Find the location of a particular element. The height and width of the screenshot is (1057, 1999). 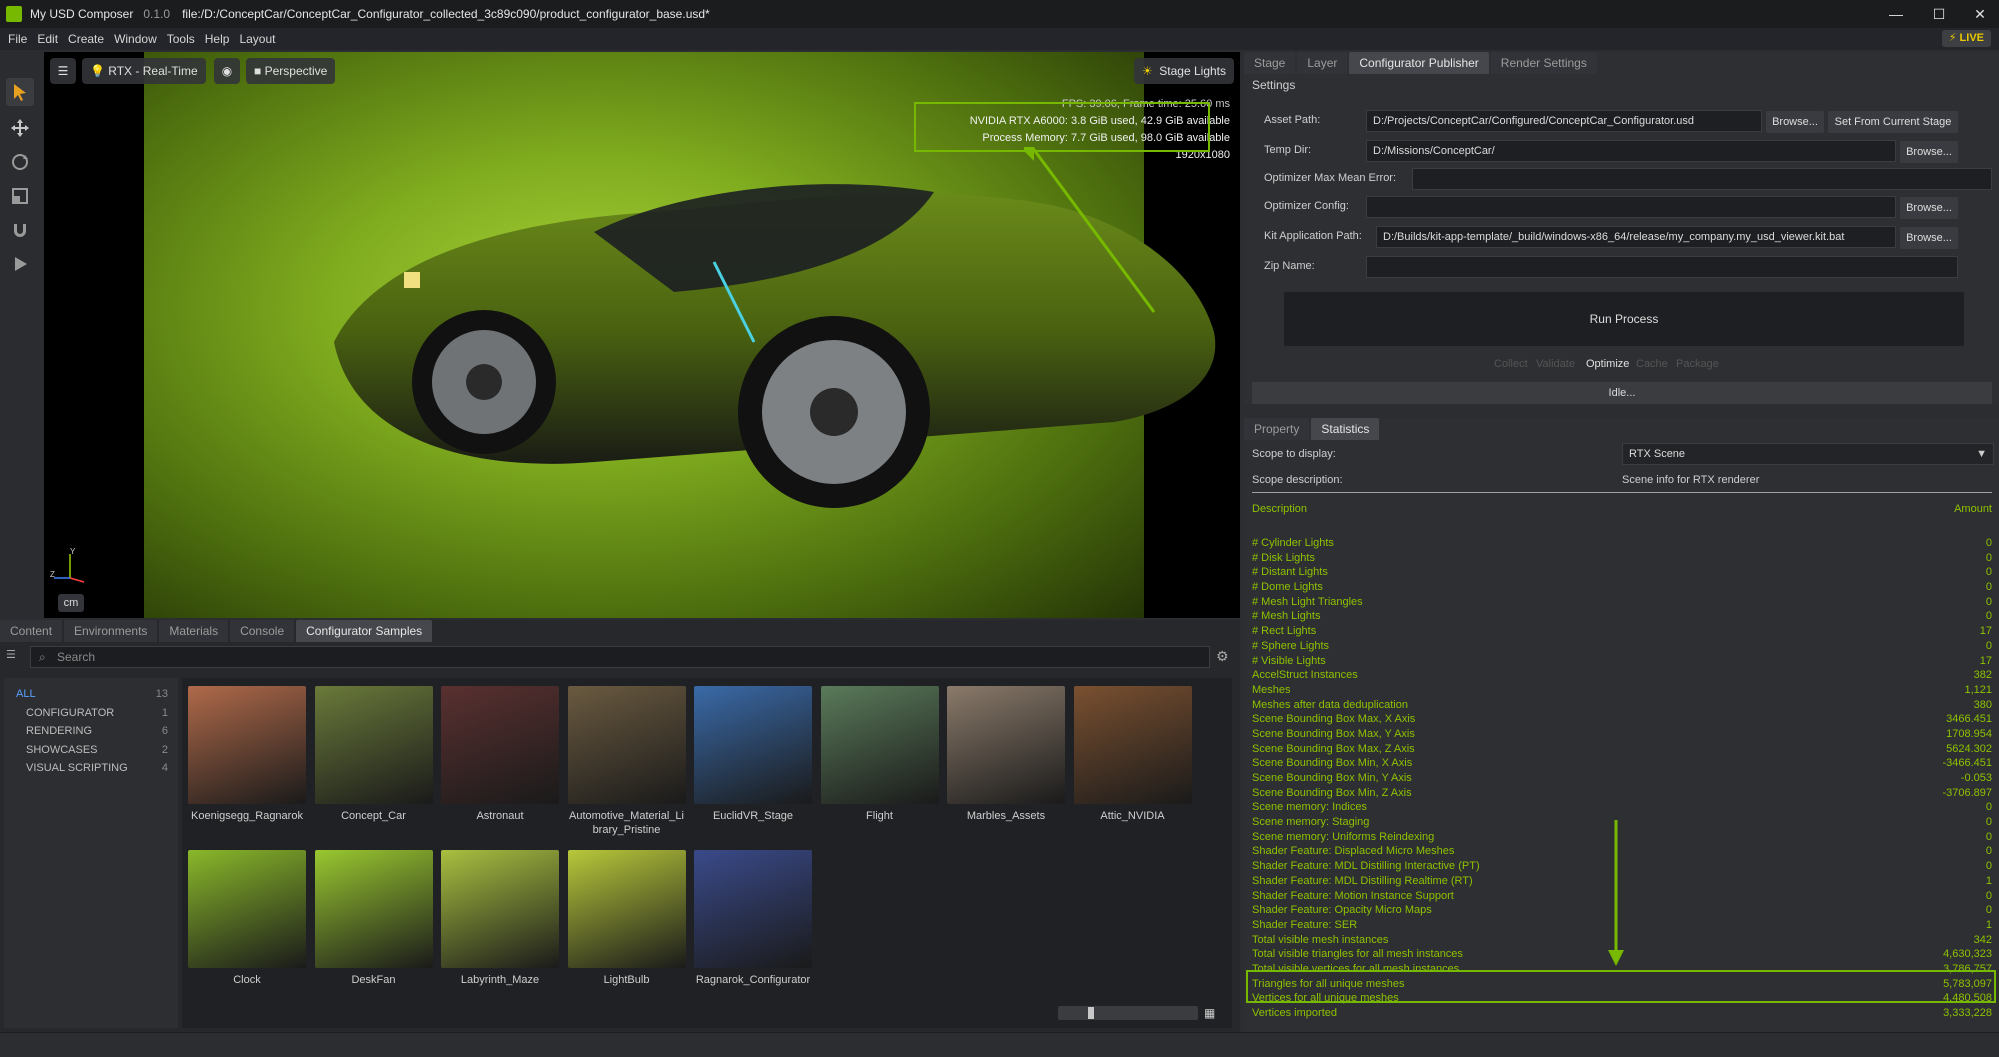

sample-name: Astronaut is located at coordinates (500, 816).